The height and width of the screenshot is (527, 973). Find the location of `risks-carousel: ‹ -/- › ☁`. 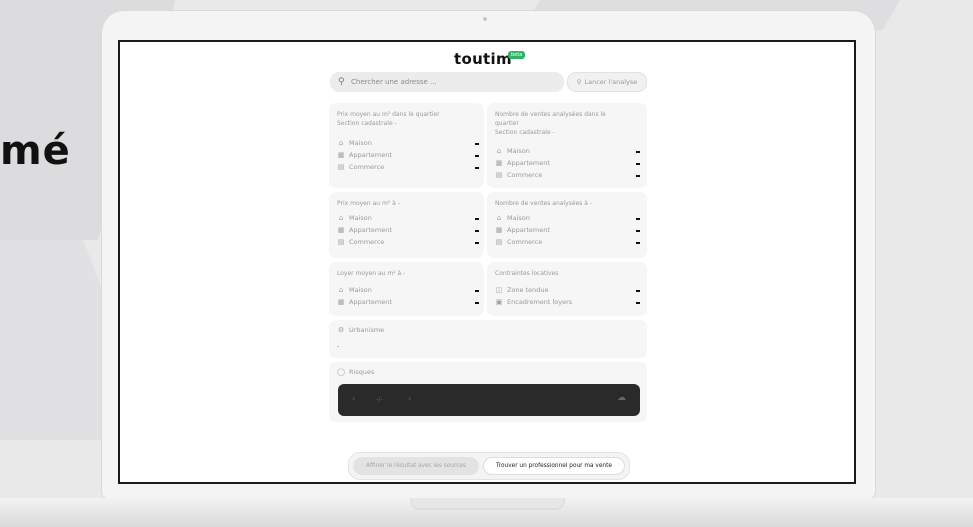

risks-carousel: ‹ -/- › ☁ is located at coordinates (489, 400).